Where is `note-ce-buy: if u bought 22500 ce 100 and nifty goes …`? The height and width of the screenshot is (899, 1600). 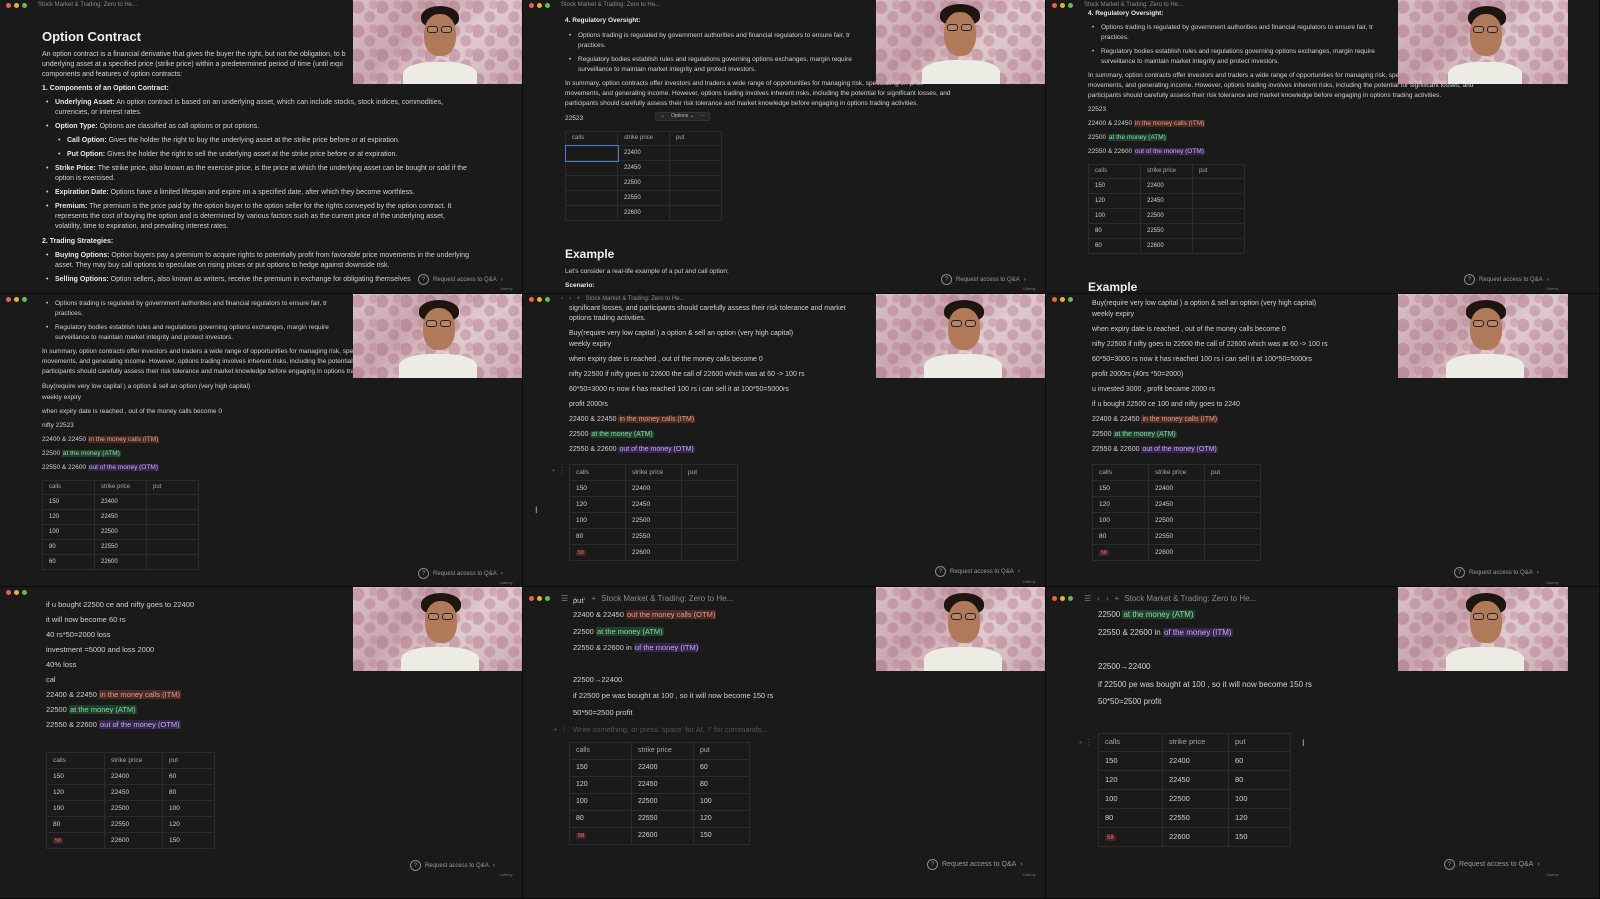
note-ce-buy: if u bought 22500 ce 100 and nifty goes … is located at coordinates (1166, 405).